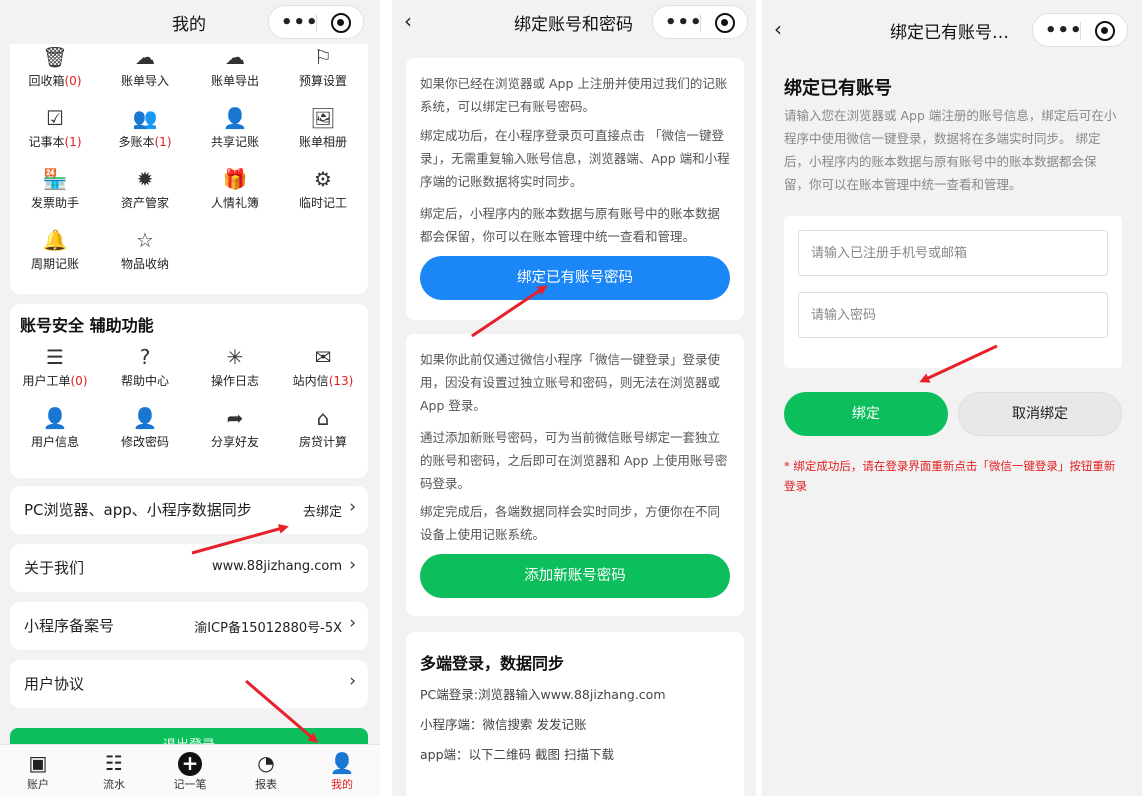 The width and height of the screenshot is (1144, 796). Describe the element at coordinates (322, 512) in the screenshot. I see `row-value: 去绑定` at that location.